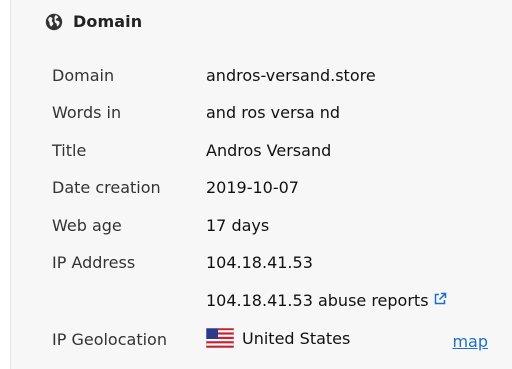 The height and width of the screenshot is (369, 512). I want to click on row-value-ip-geolocation: United States, so click(278, 338).